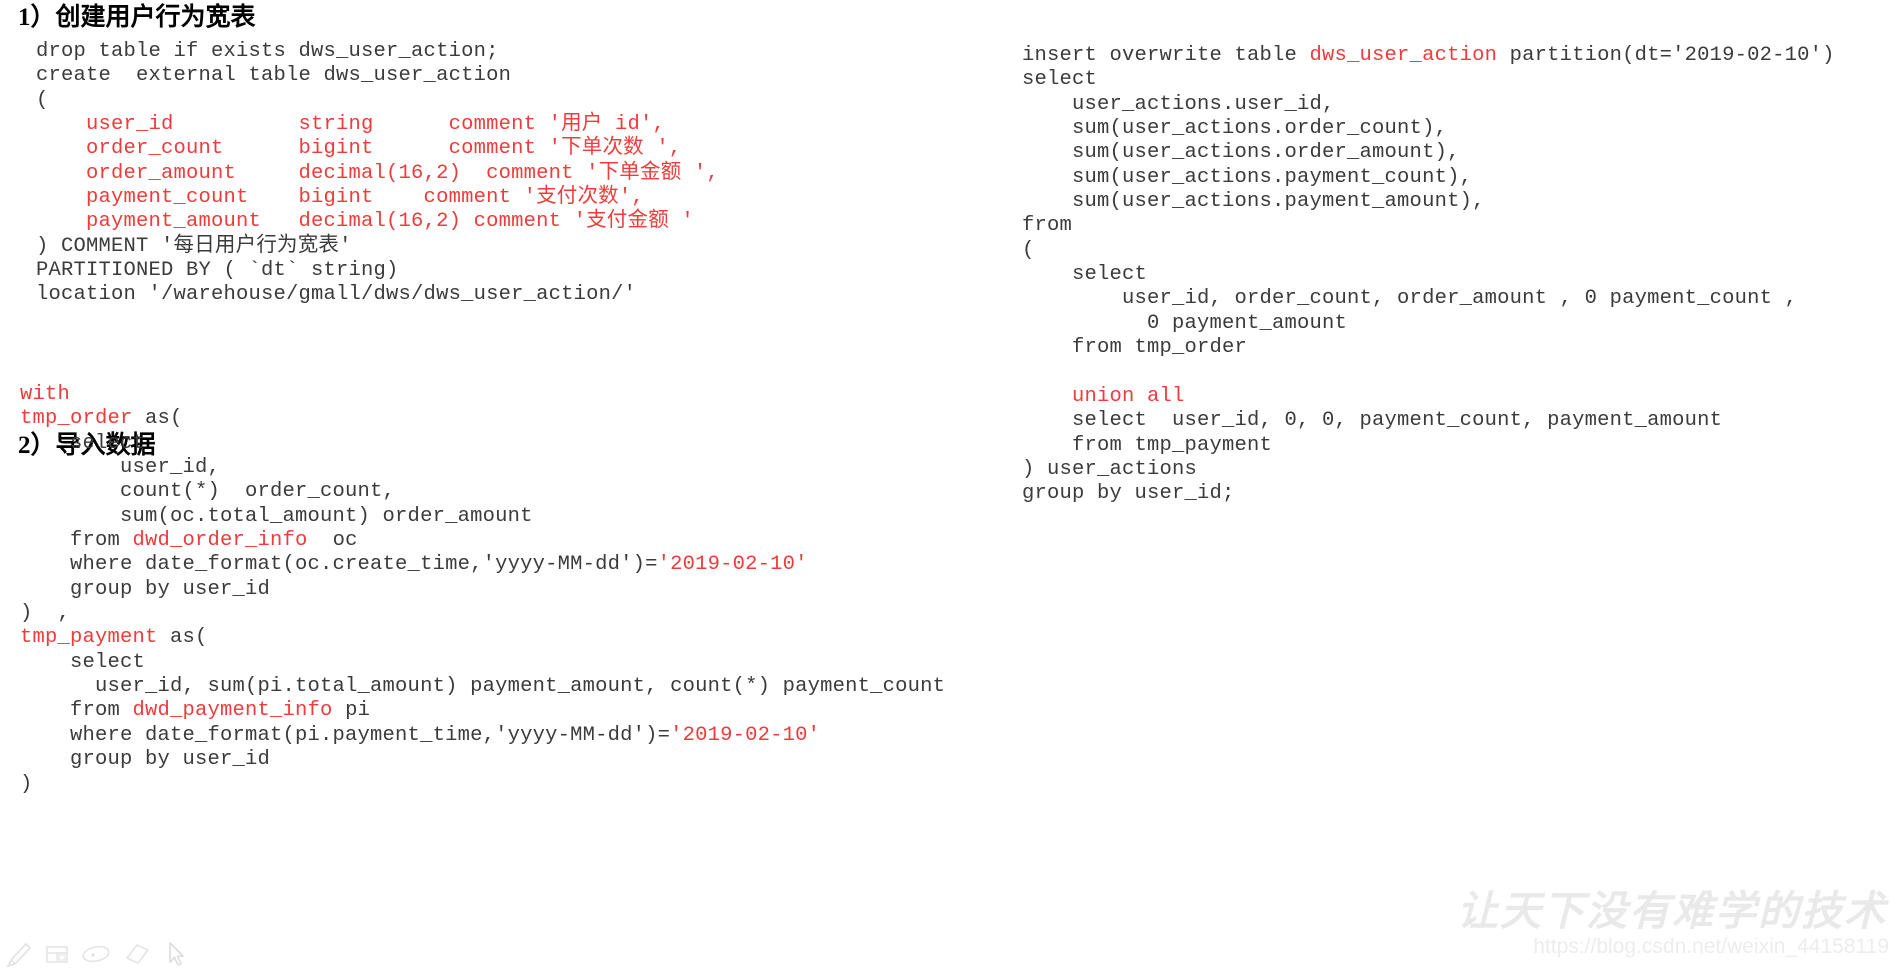  Describe the element at coordinates (1428, 470) in the screenshot. I see `code-line: ) user_actions` at that location.